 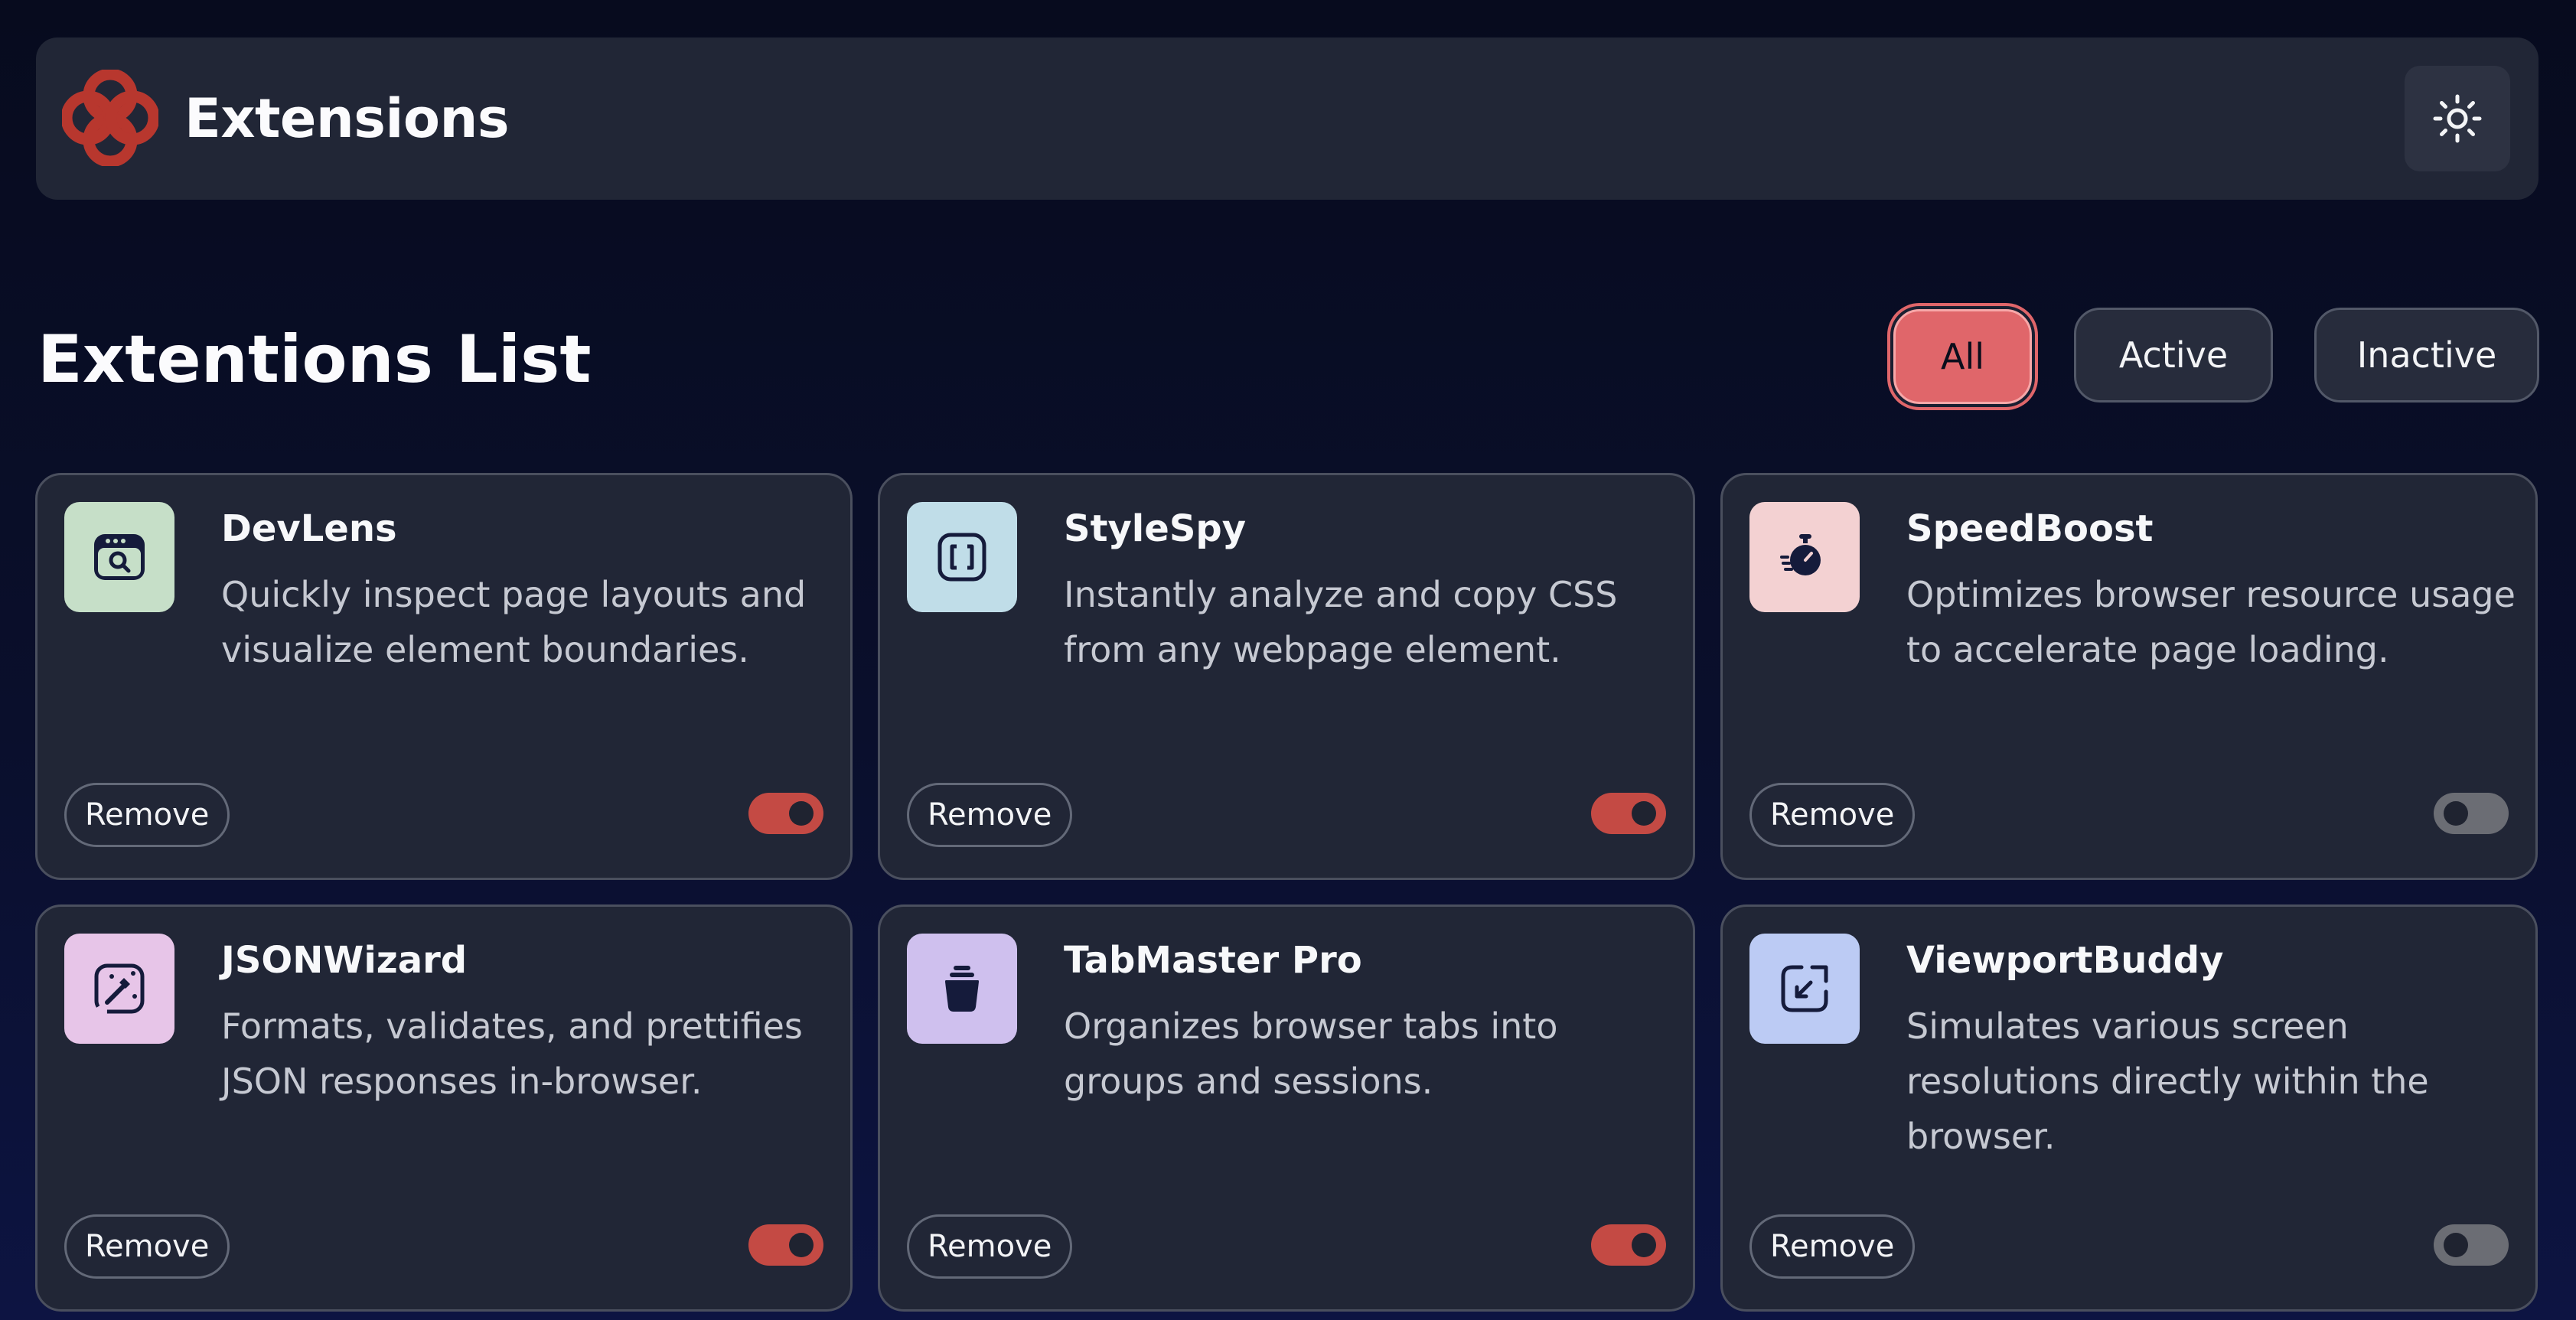 What do you see at coordinates (1962, 356) in the screenshot?
I see `filter-all-button: All` at bounding box center [1962, 356].